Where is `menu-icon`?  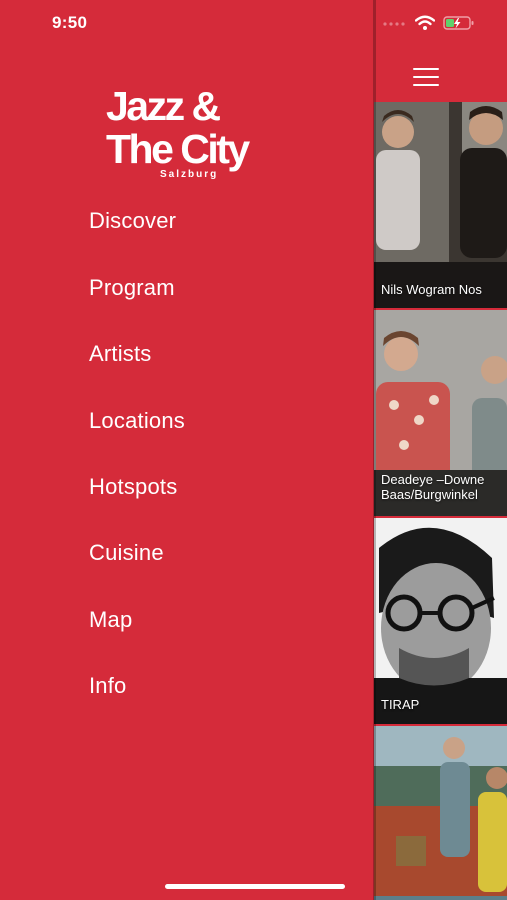
menu-icon is located at coordinates (426, 77).